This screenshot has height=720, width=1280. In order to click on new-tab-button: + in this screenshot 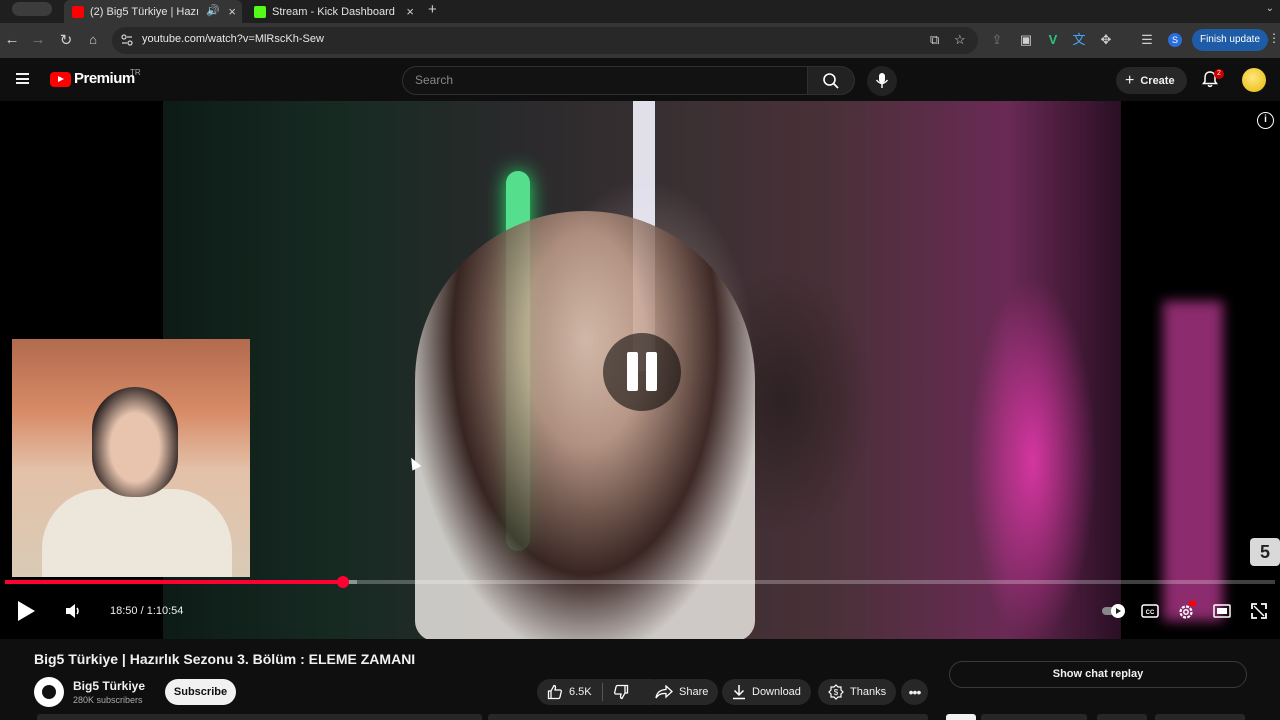, I will do `click(432, 9)`.